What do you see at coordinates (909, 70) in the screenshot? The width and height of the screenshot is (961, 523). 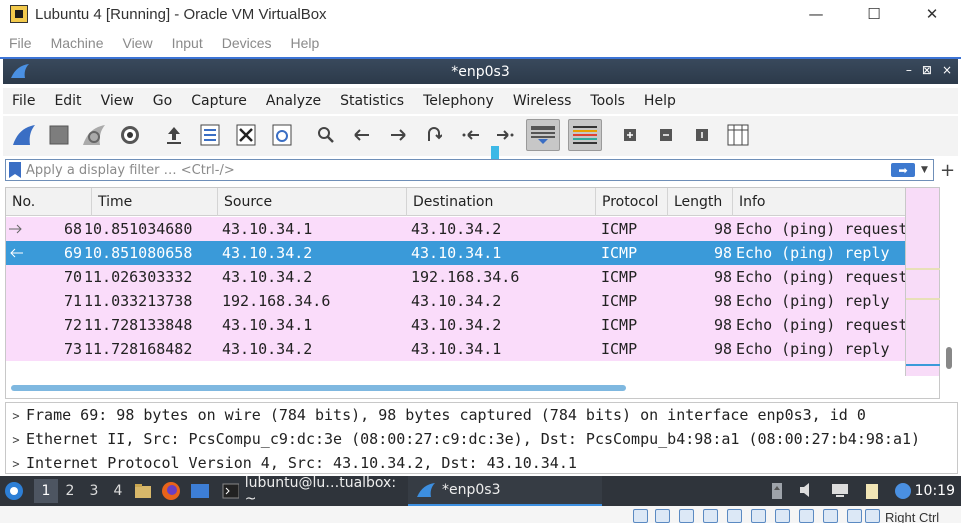 I see `ws-minimize-button: –` at bounding box center [909, 70].